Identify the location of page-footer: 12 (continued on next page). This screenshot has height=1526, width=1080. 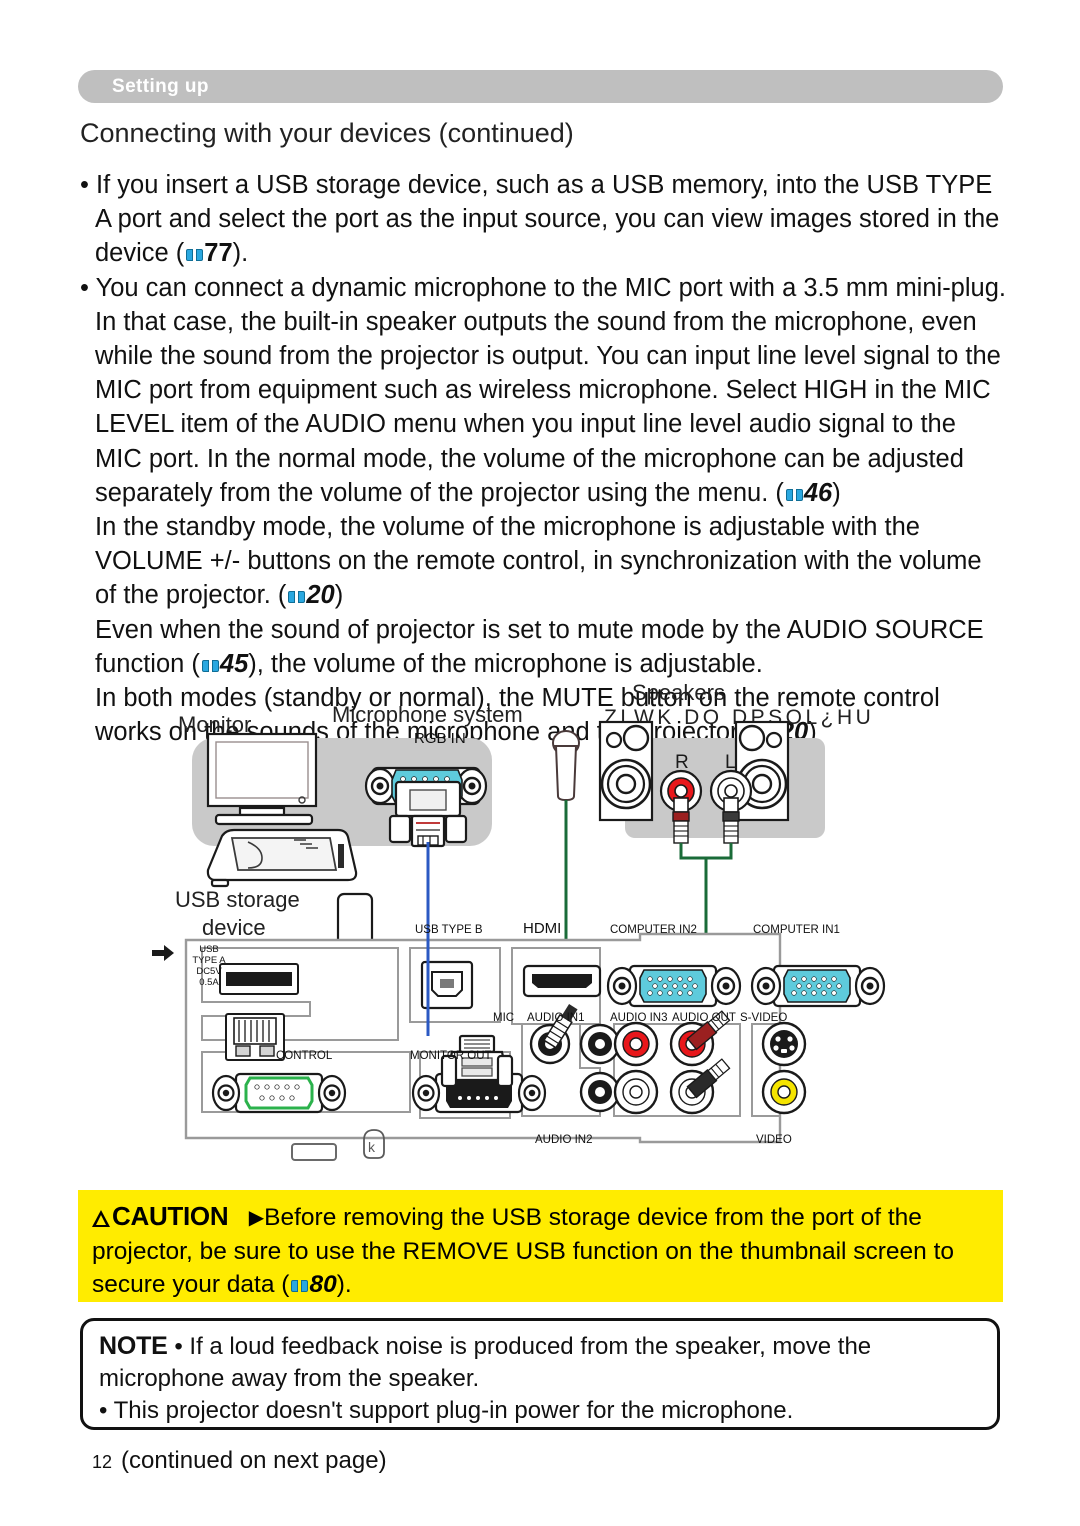
(239, 1461).